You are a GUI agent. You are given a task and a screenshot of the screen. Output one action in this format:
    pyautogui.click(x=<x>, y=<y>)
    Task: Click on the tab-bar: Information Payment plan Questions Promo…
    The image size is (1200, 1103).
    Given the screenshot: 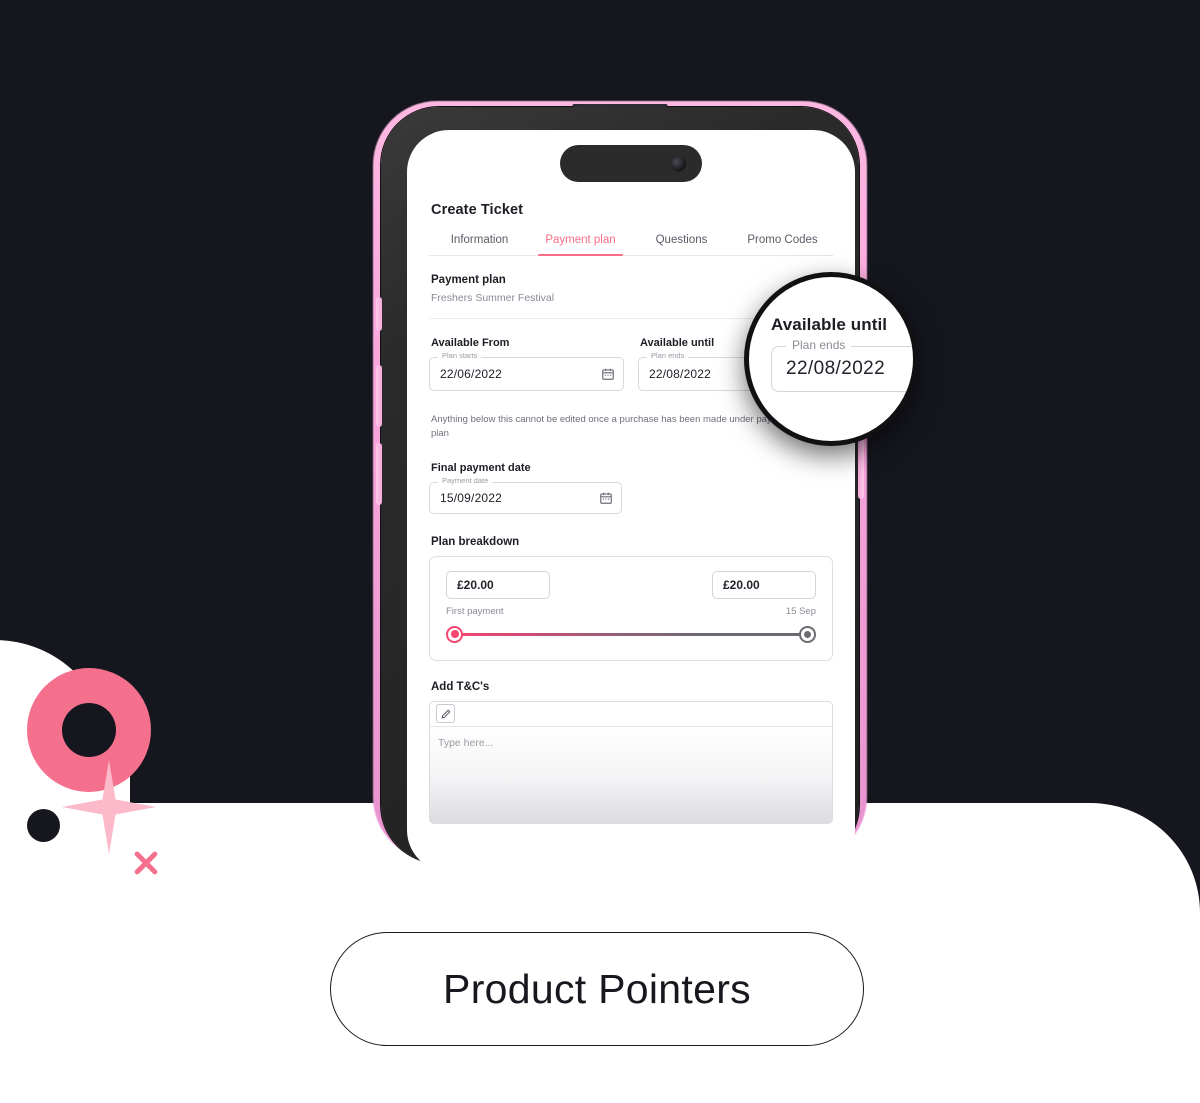 What is the action you would take?
    pyautogui.click(x=631, y=245)
    